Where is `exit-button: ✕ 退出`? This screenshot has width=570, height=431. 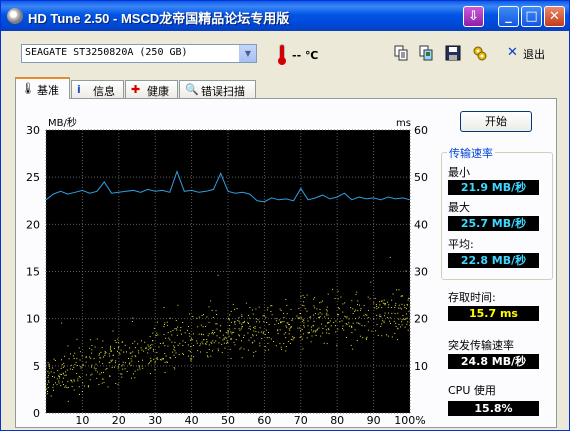 exit-button: ✕ 退出 is located at coordinates (528, 53).